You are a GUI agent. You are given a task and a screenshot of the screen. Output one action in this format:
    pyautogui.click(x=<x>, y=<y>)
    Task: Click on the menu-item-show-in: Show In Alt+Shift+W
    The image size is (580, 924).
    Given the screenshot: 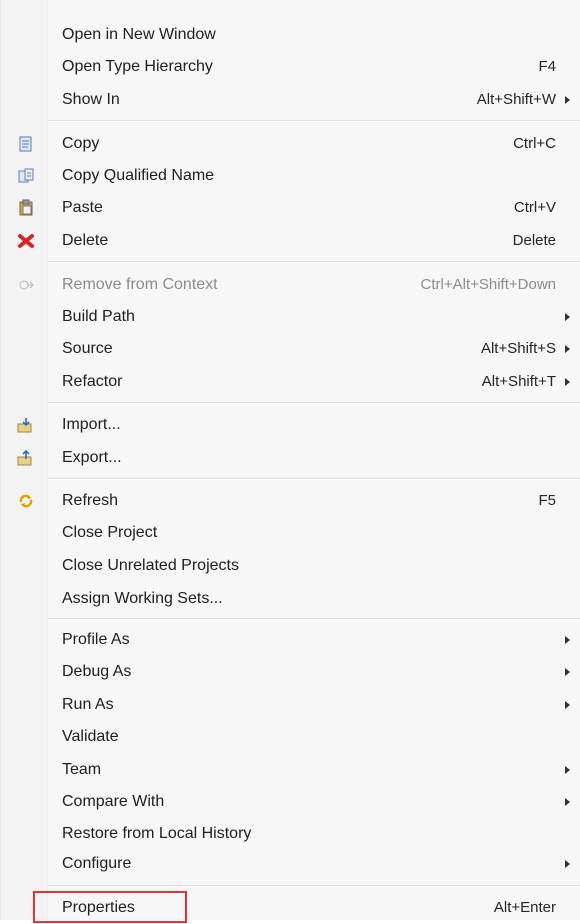 What is the action you would take?
    pyautogui.click(x=290, y=100)
    